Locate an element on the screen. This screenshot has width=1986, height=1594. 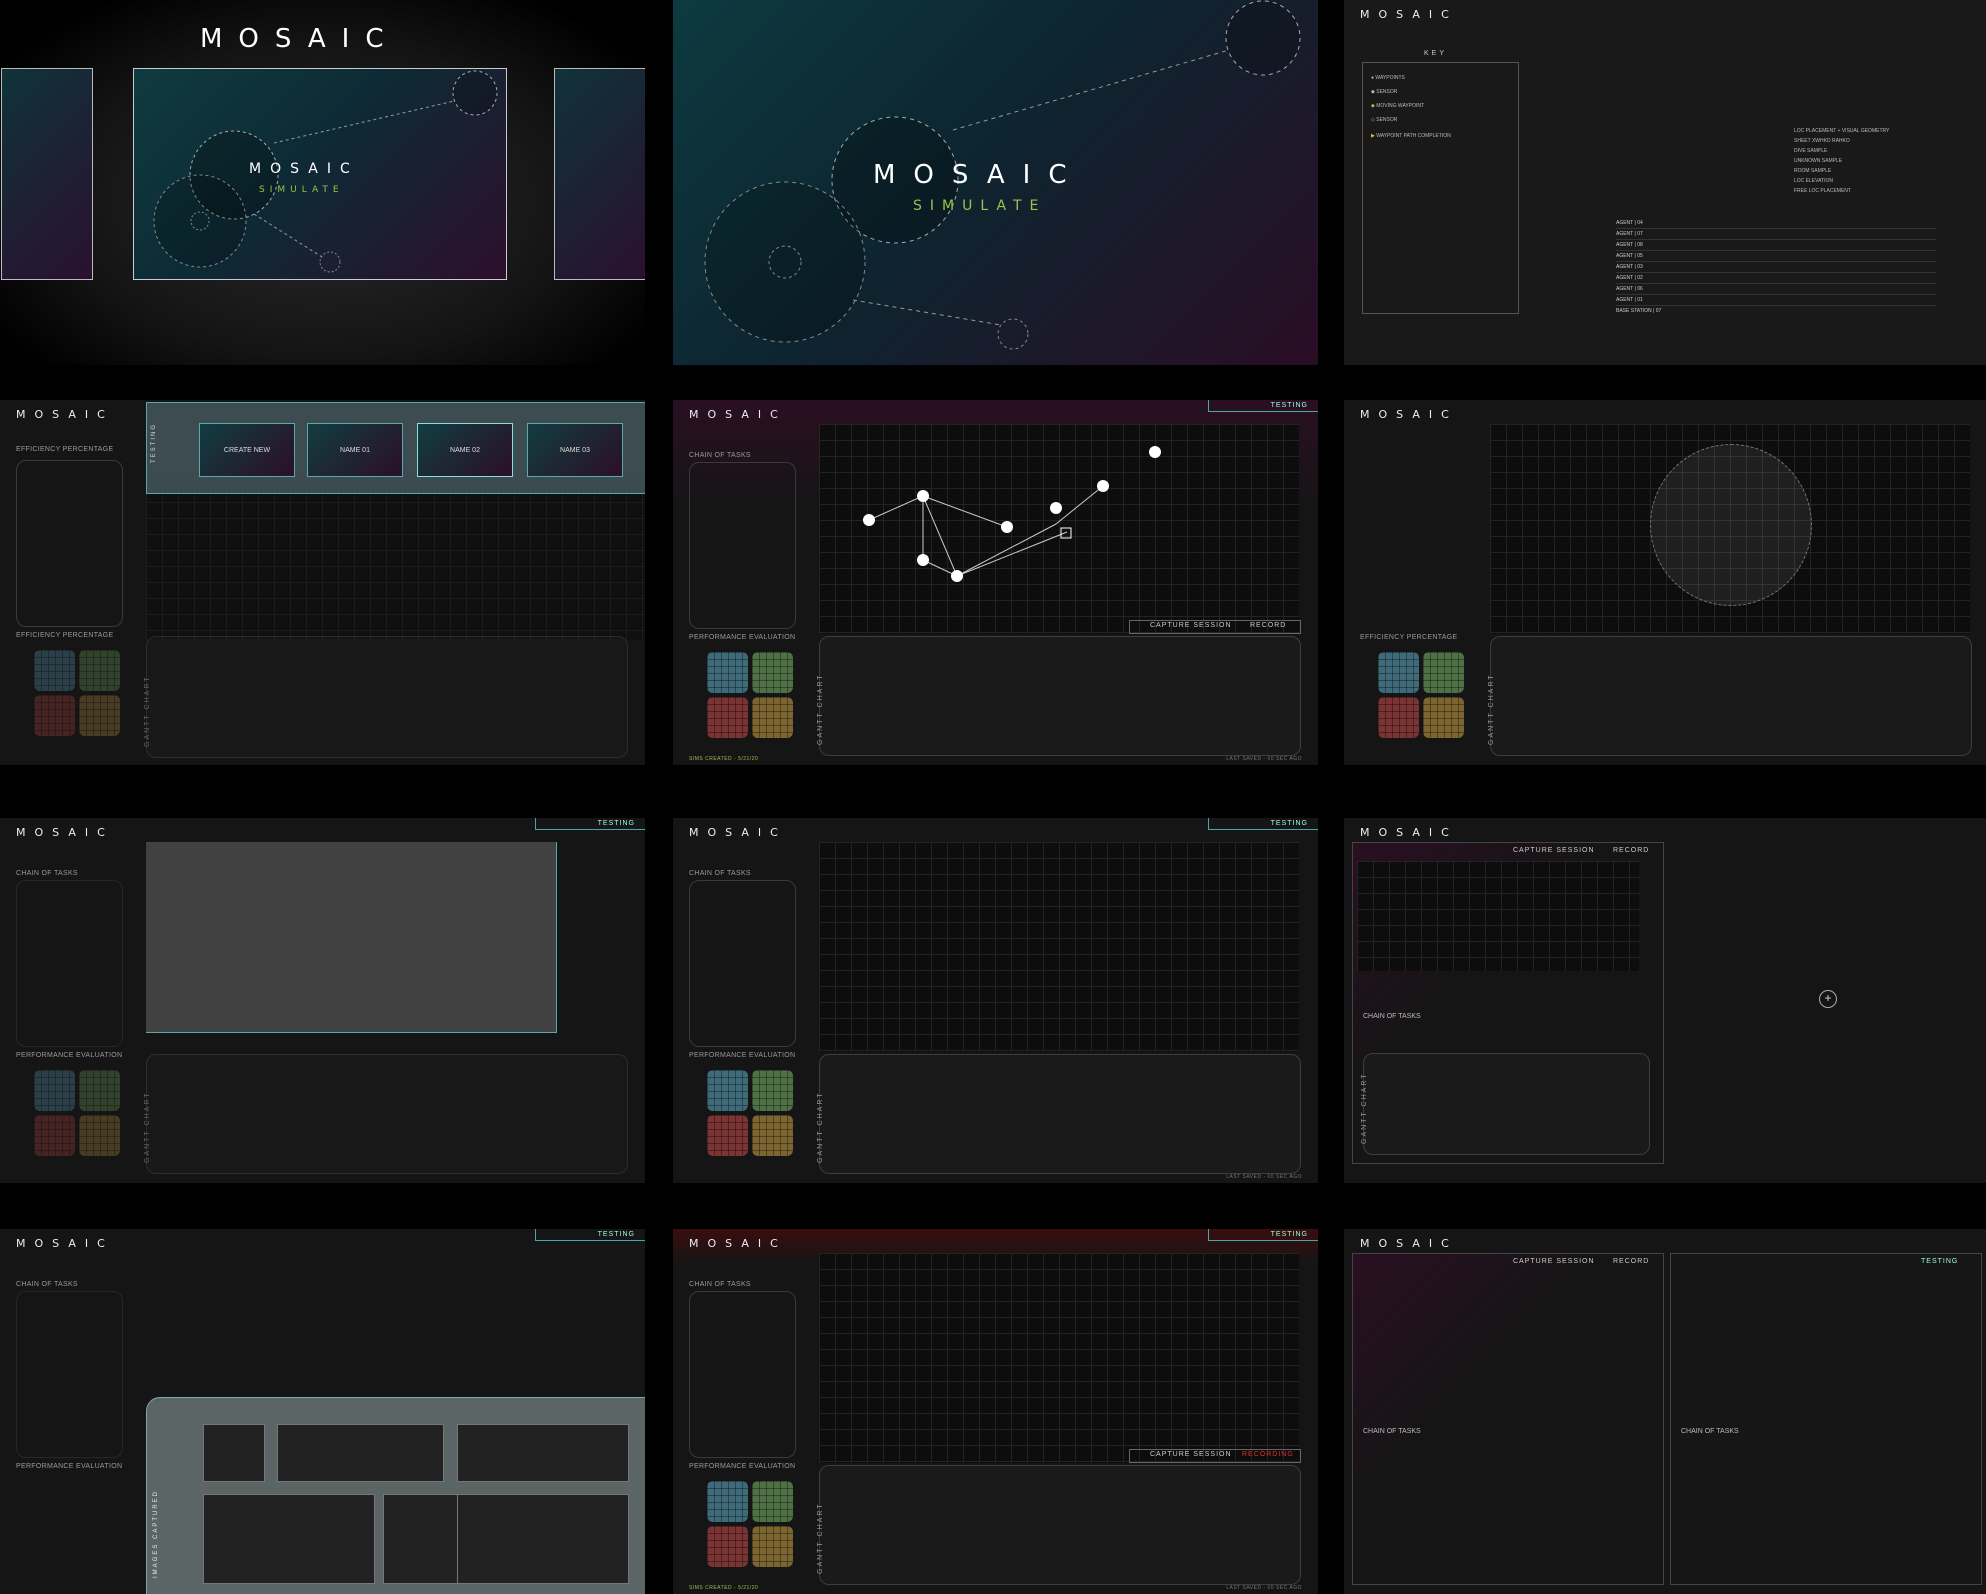
sensor-icon: ◆ is located at coordinates (1373, 92).